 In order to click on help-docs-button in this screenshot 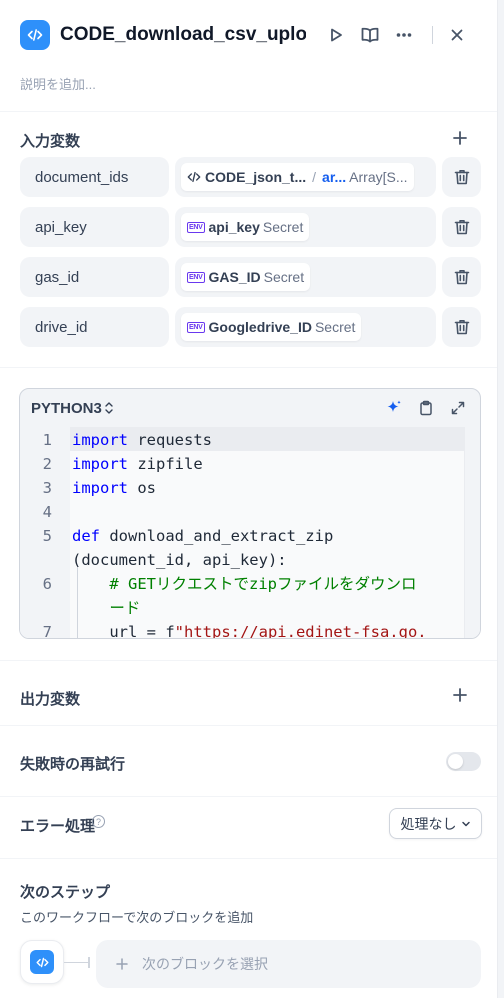, I will do `click(370, 35)`.